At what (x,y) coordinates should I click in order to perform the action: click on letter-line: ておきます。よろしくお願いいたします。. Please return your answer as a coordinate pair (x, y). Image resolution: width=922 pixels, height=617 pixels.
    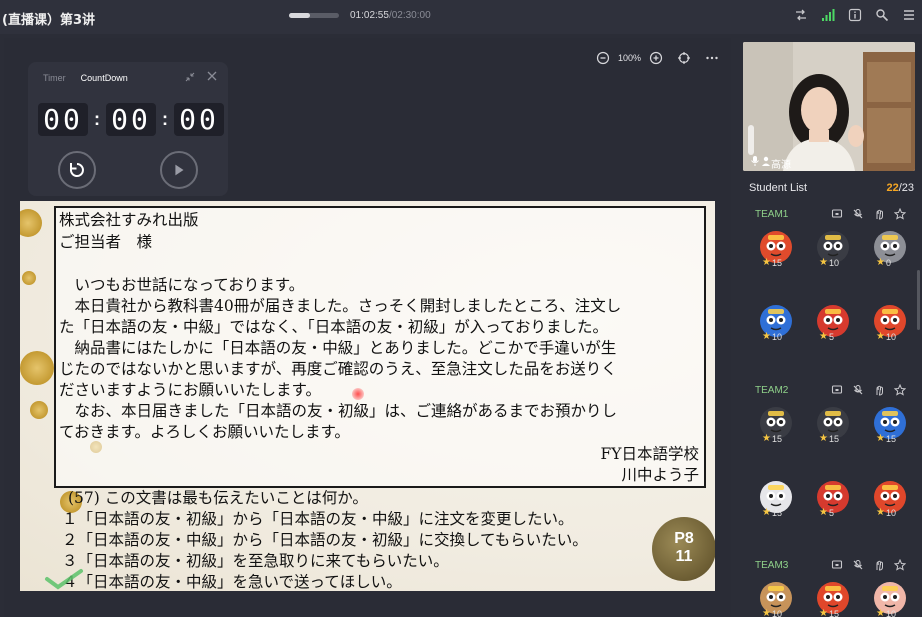
    Looking at the image, I should click on (204, 432).